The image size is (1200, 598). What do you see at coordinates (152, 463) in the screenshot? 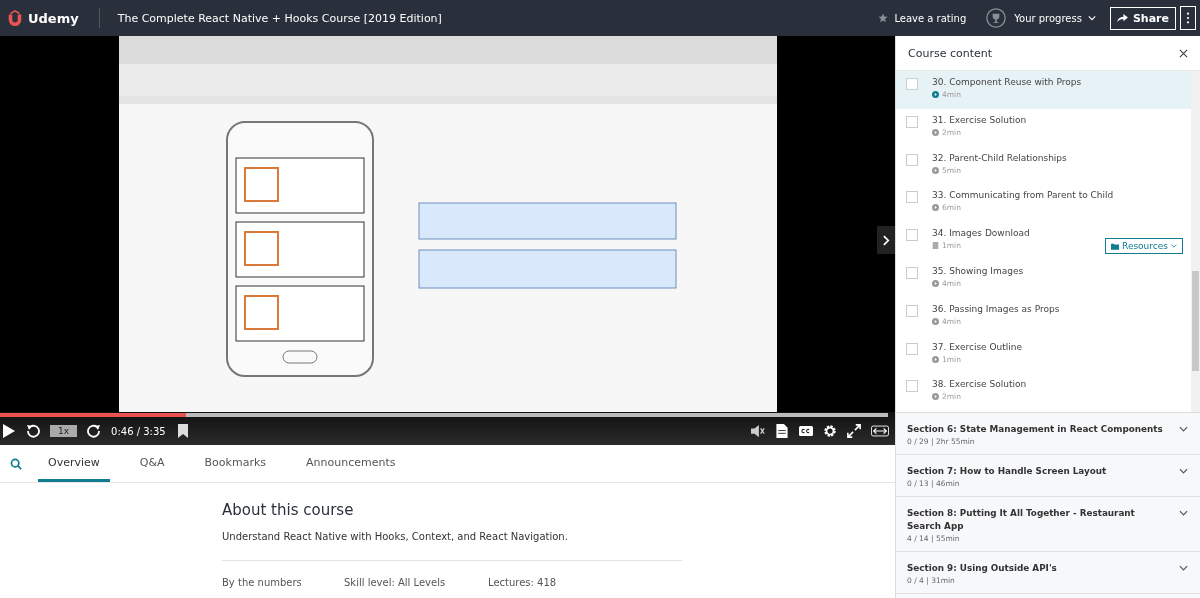
I see `tab: Q&A` at bounding box center [152, 463].